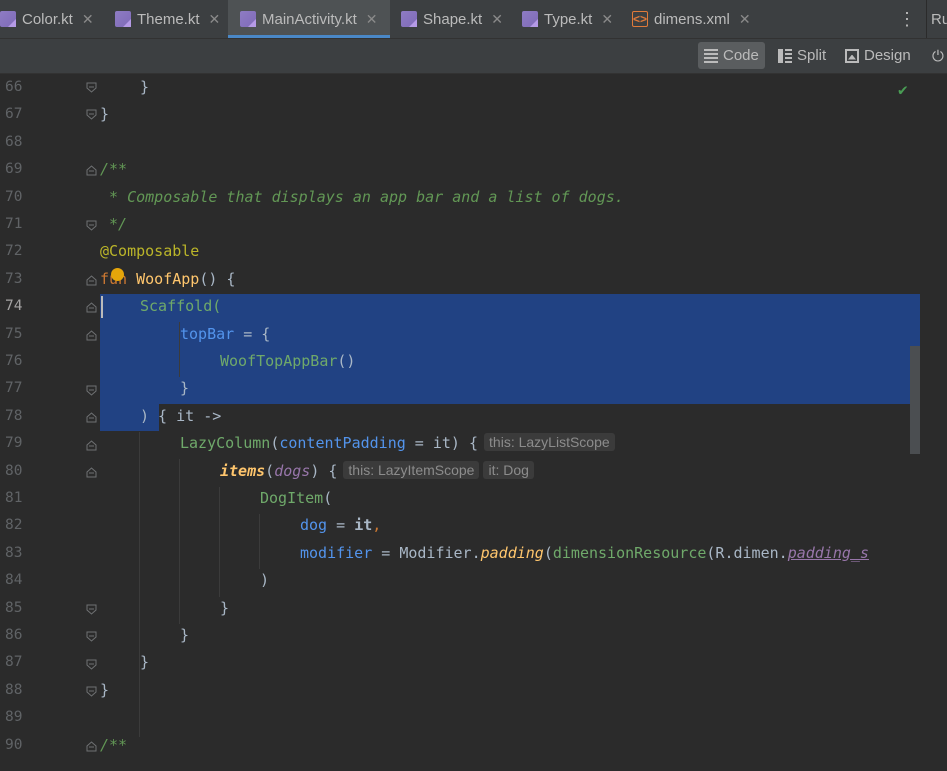 The width and height of the screenshot is (947, 771). Describe the element at coordinates (878, 55) in the screenshot. I see `design-view-button: Design` at that location.